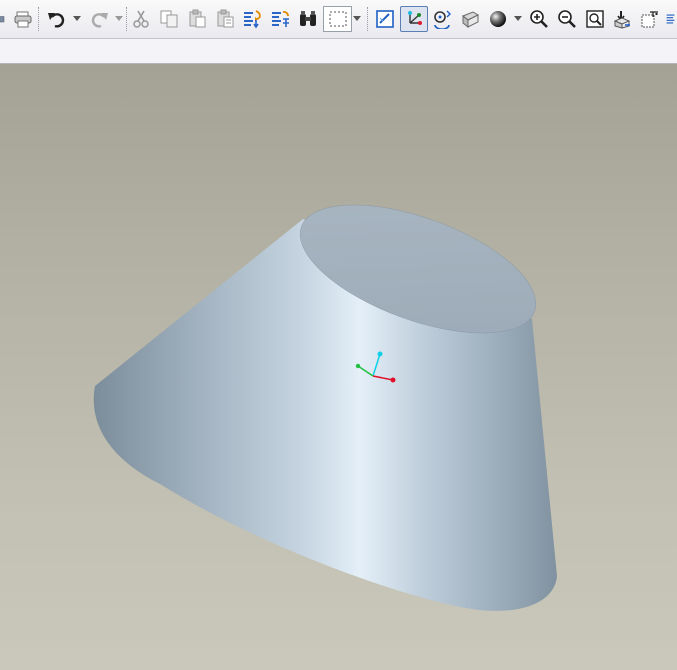 The height and width of the screenshot is (670, 677). I want to click on regeneration-manager-icon, so click(280, 19).